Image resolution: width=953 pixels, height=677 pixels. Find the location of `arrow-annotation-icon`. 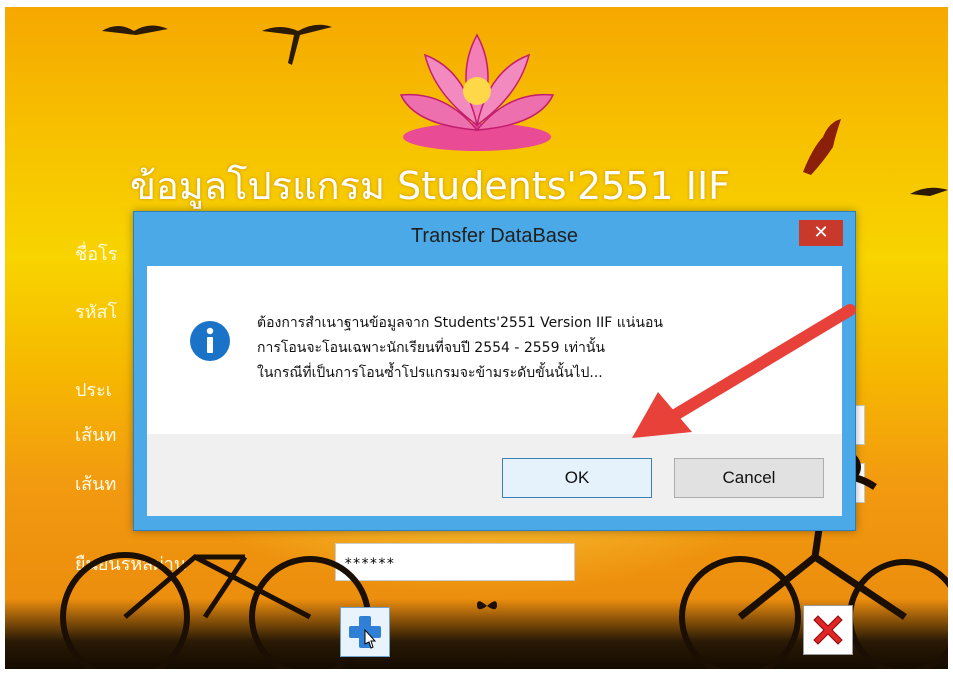

arrow-annotation-icon is located at coordinates (744, 371).